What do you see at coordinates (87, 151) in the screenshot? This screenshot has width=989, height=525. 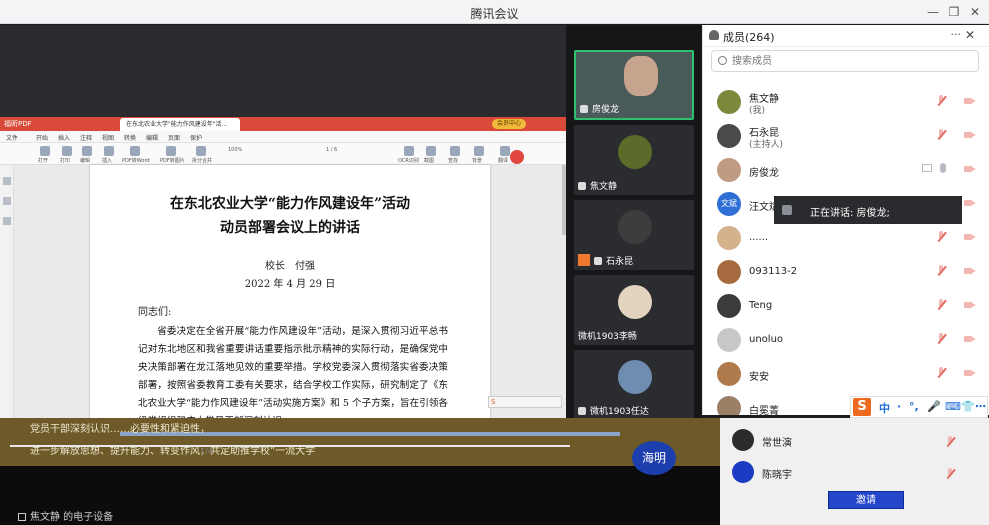 I see `edit-icon` at bounding box center [87, 151].